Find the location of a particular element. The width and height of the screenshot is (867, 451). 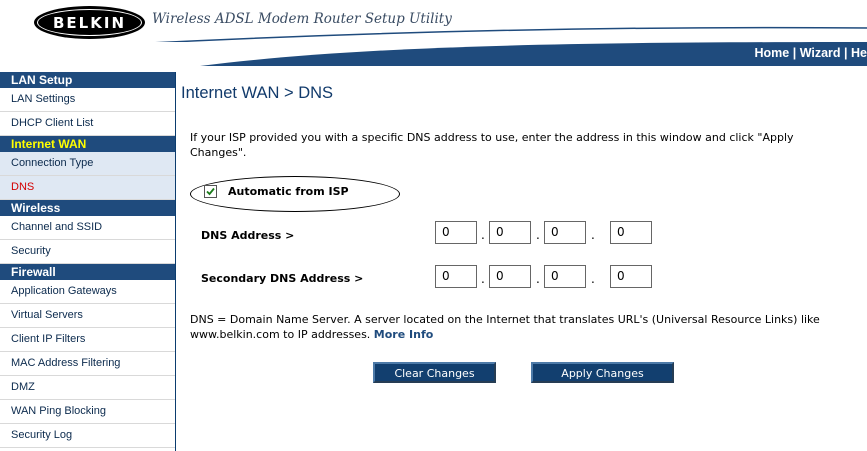

more-info-link: More Info is located at coordinates (404, 334).